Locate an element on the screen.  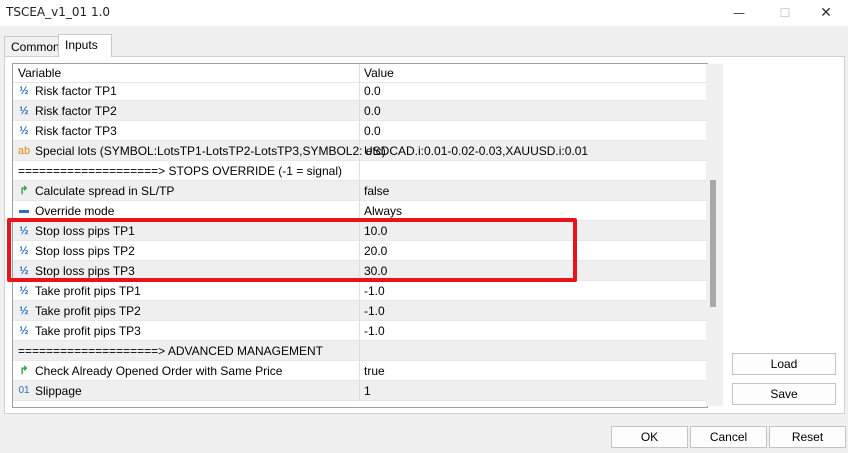
row-value: USDCAD.i:0.01-0.02-0.03,XAUUSD.i:0.01 is located at coordinates (476, 151).